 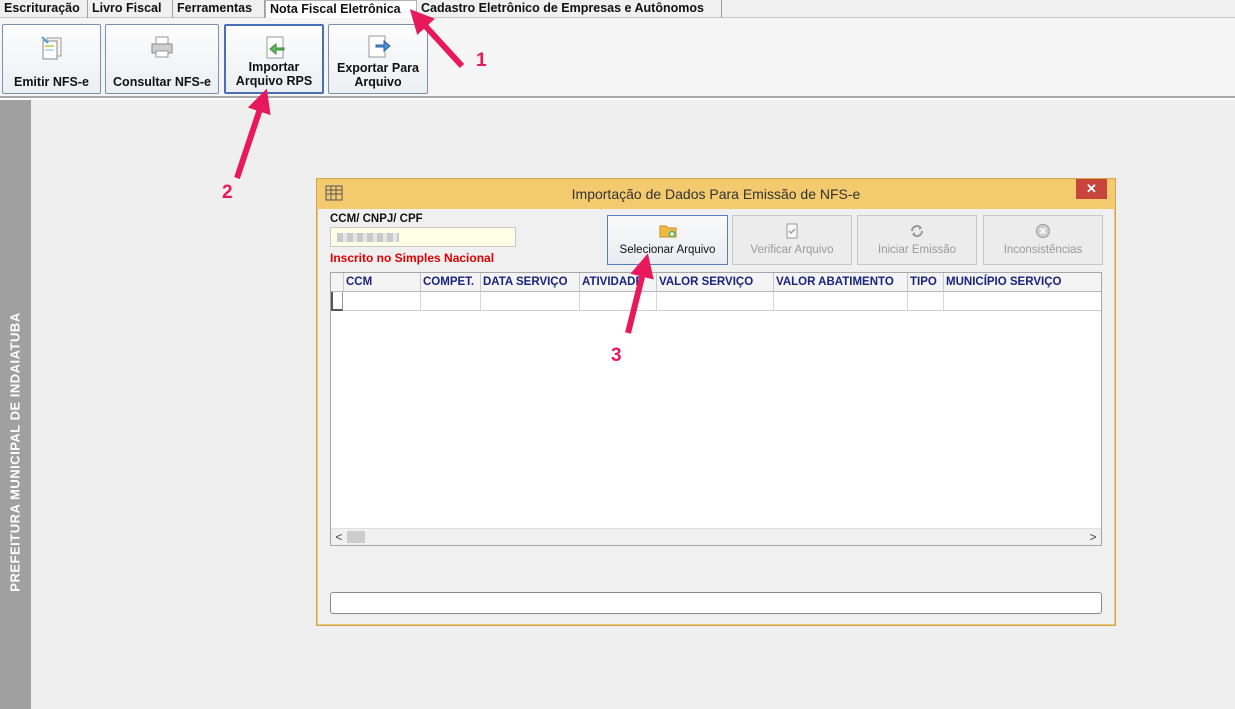 I want to click on annotation-number-1: 1, so click(x=481, y=60).